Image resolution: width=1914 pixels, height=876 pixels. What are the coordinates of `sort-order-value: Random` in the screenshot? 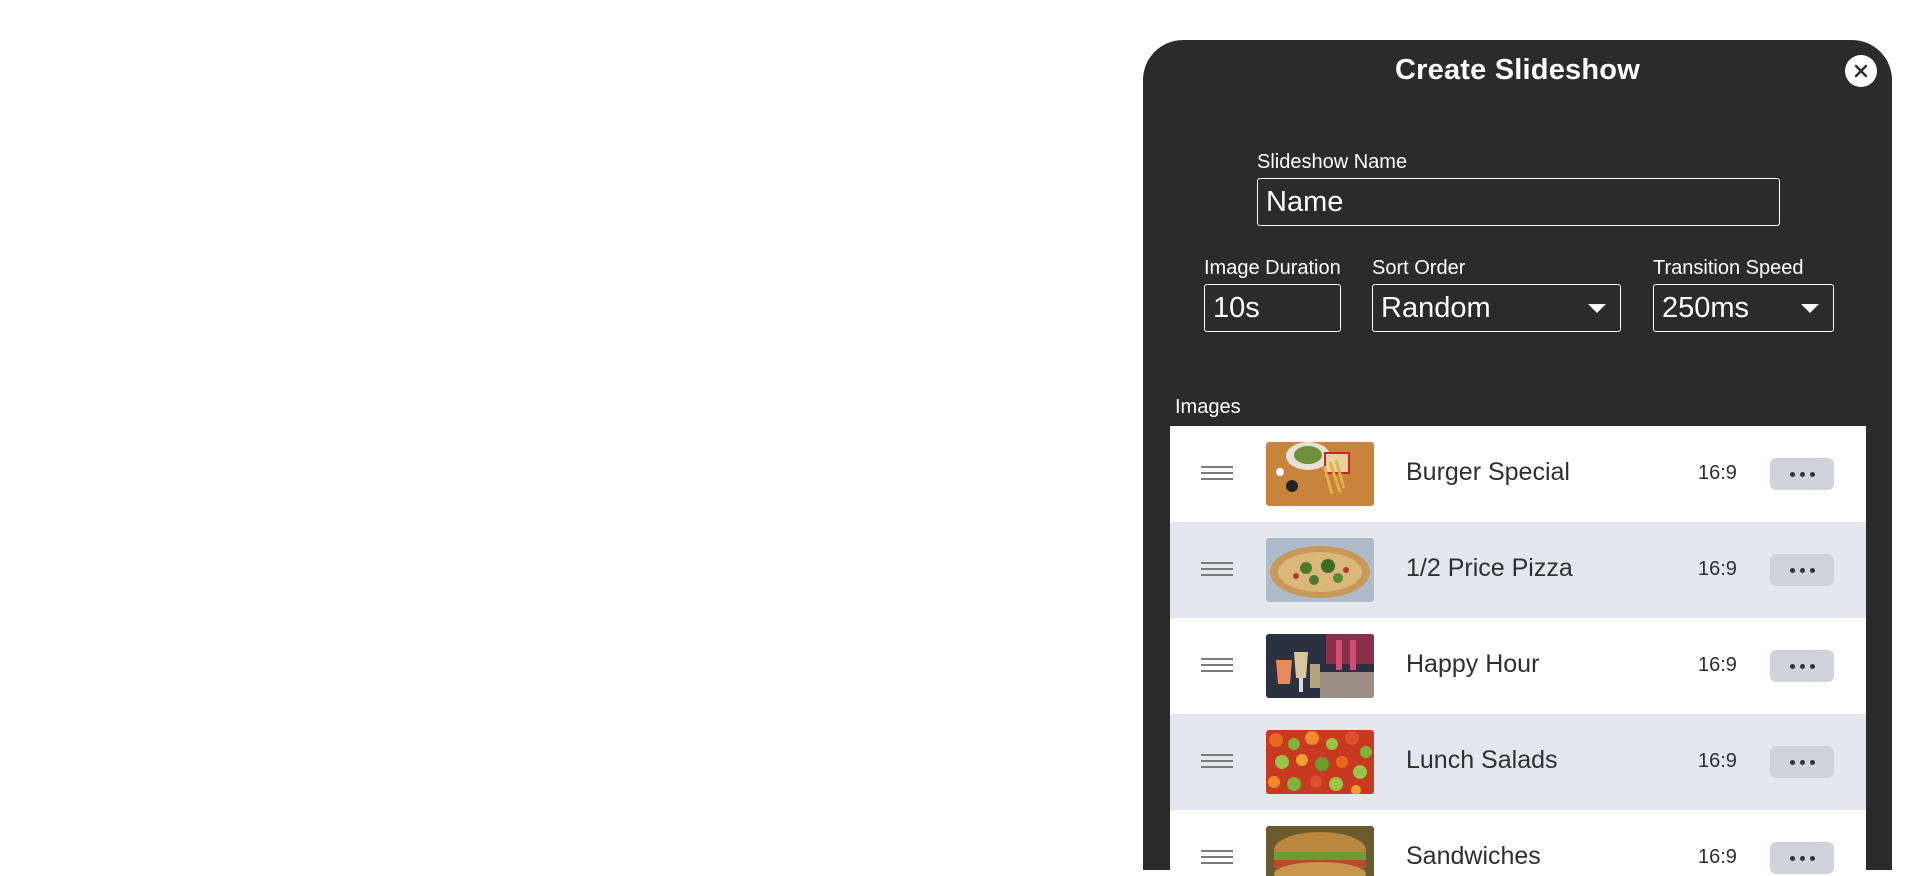 It's located at (1436, 307).